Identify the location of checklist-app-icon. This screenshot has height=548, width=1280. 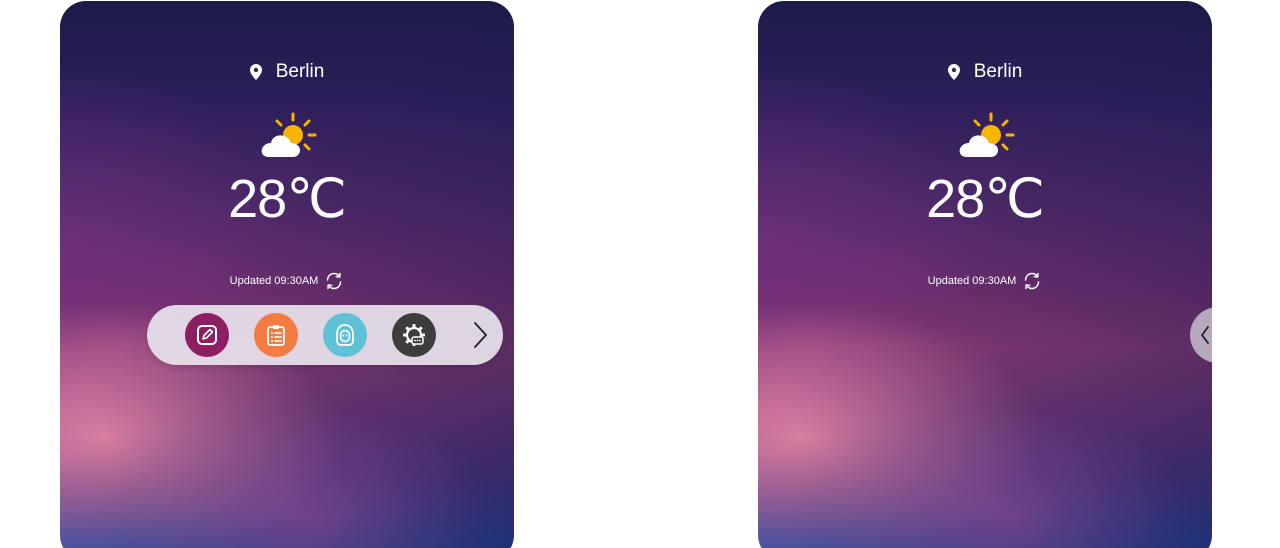
(276, 335).